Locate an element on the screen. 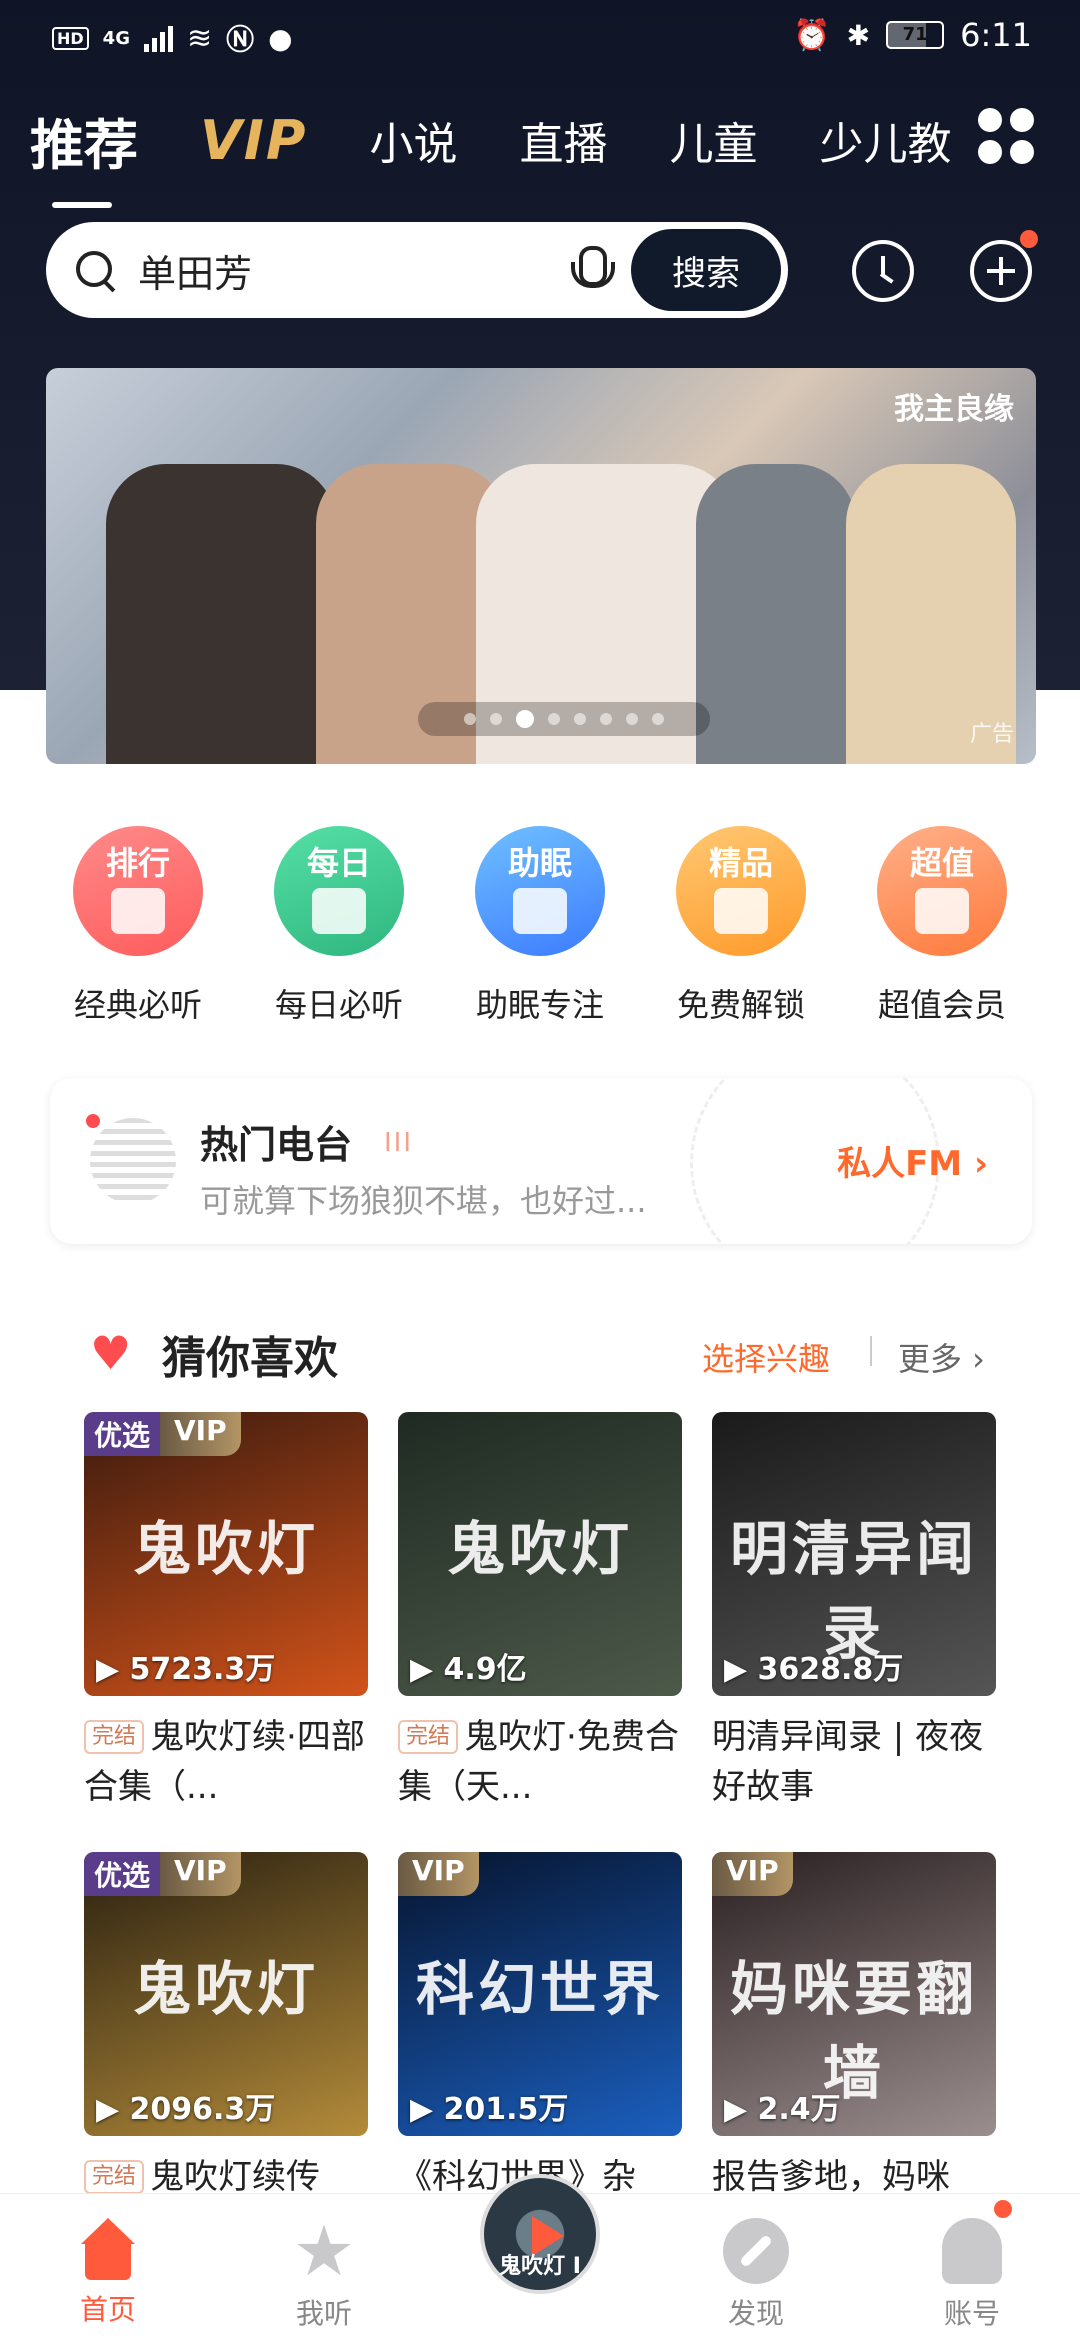 Image resolution: width=1080 pixels, height=2340 pixels. top-tabs: 推荐 VIP 小说 直播 儿童 少儿教 is located at coordinates (495, 154).